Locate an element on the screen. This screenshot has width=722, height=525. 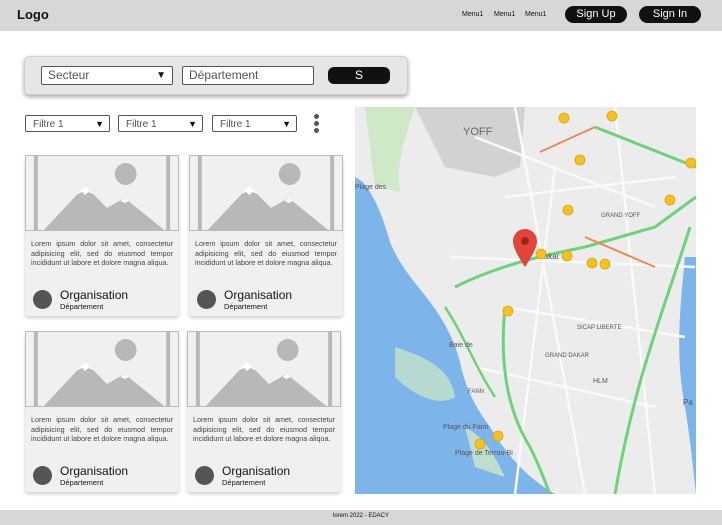
departement-input: Département is located at coordinates (248, 75).